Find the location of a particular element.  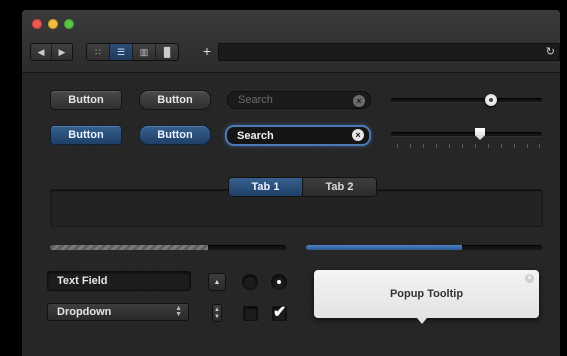

arrow-up-icon: ▲ is located at coordinates (217, 282).